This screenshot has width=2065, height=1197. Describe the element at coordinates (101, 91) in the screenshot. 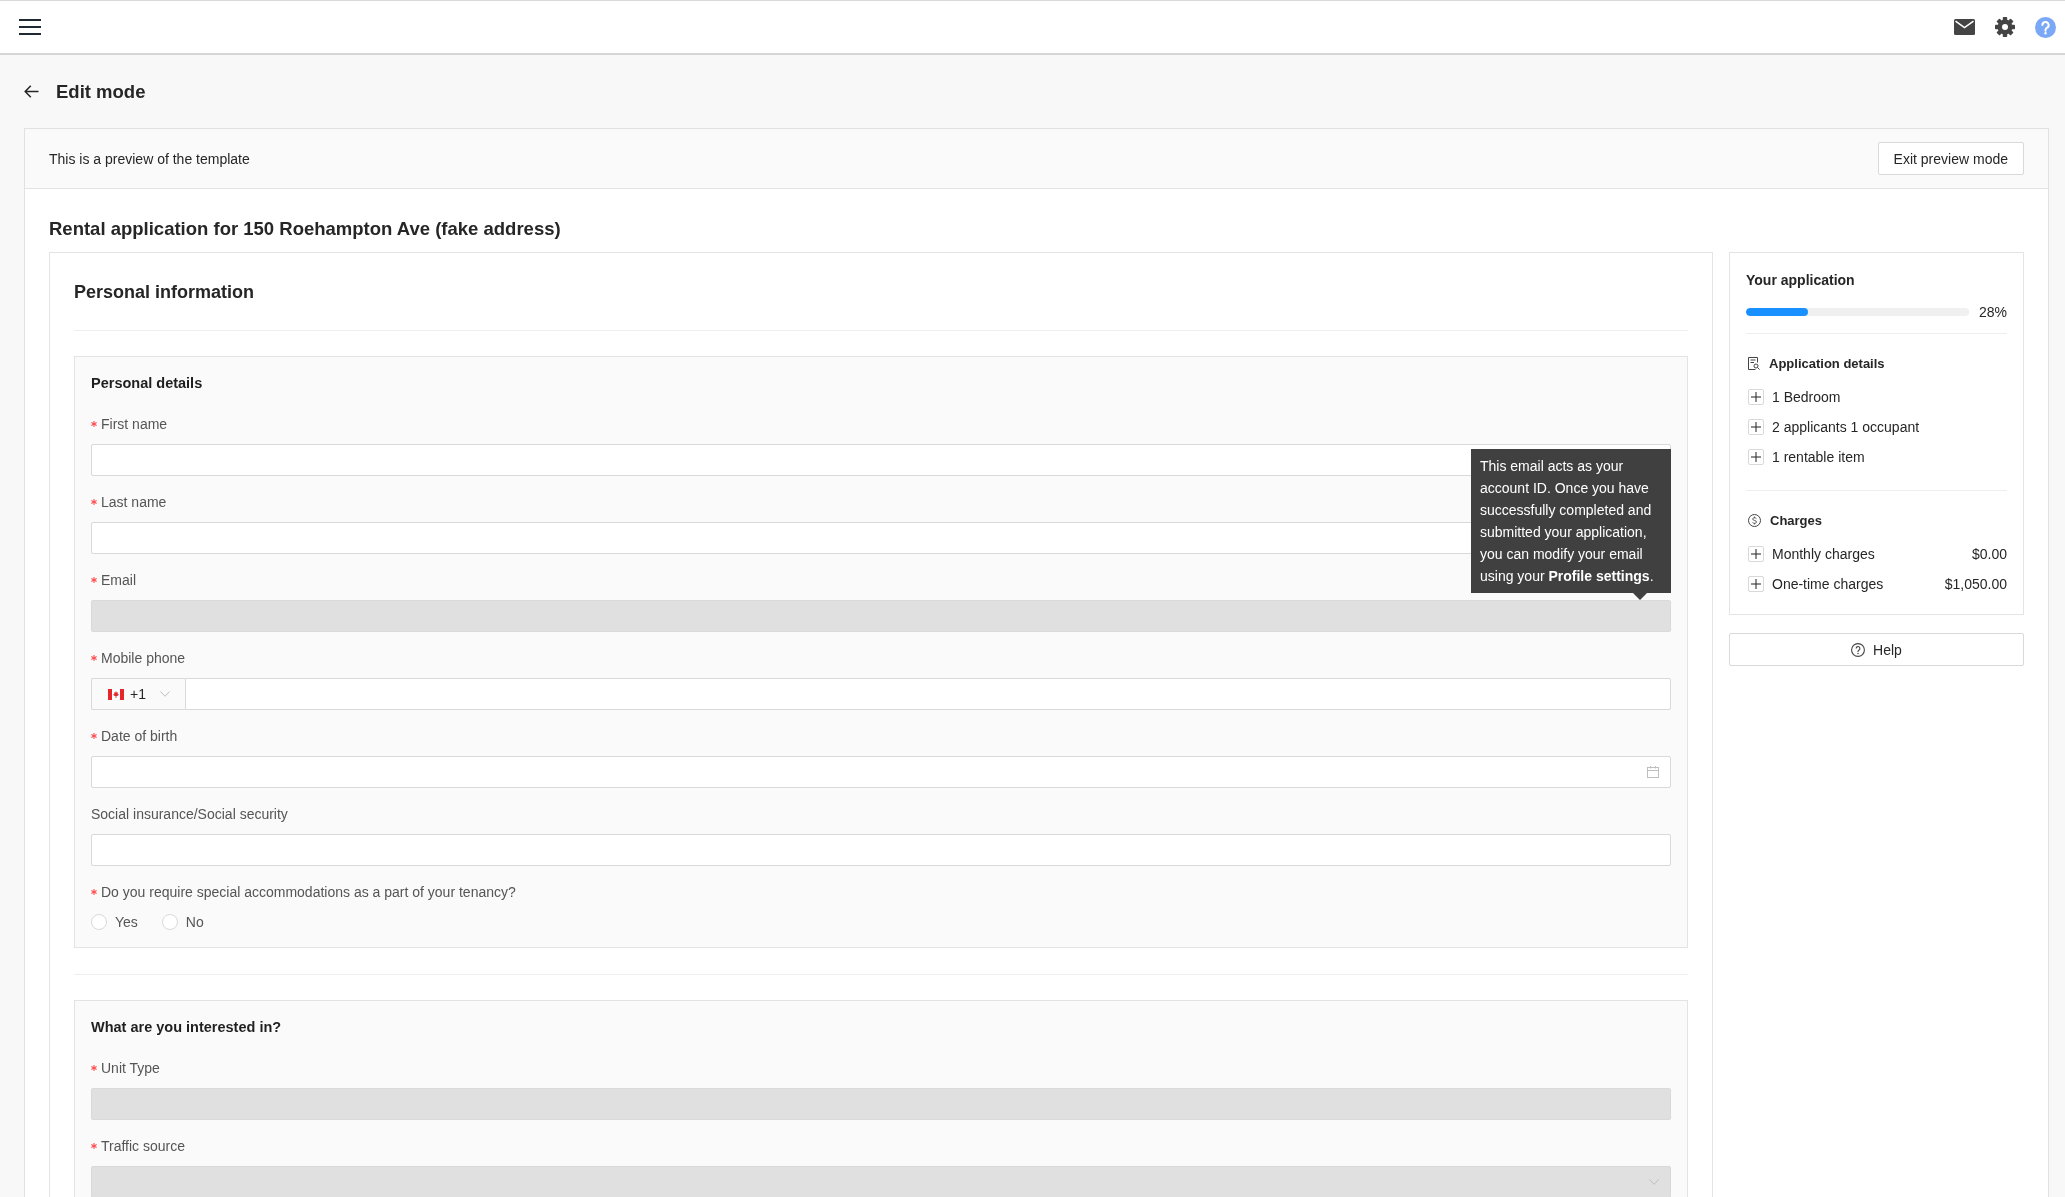

I see `page-title: Edit mode` at that location.